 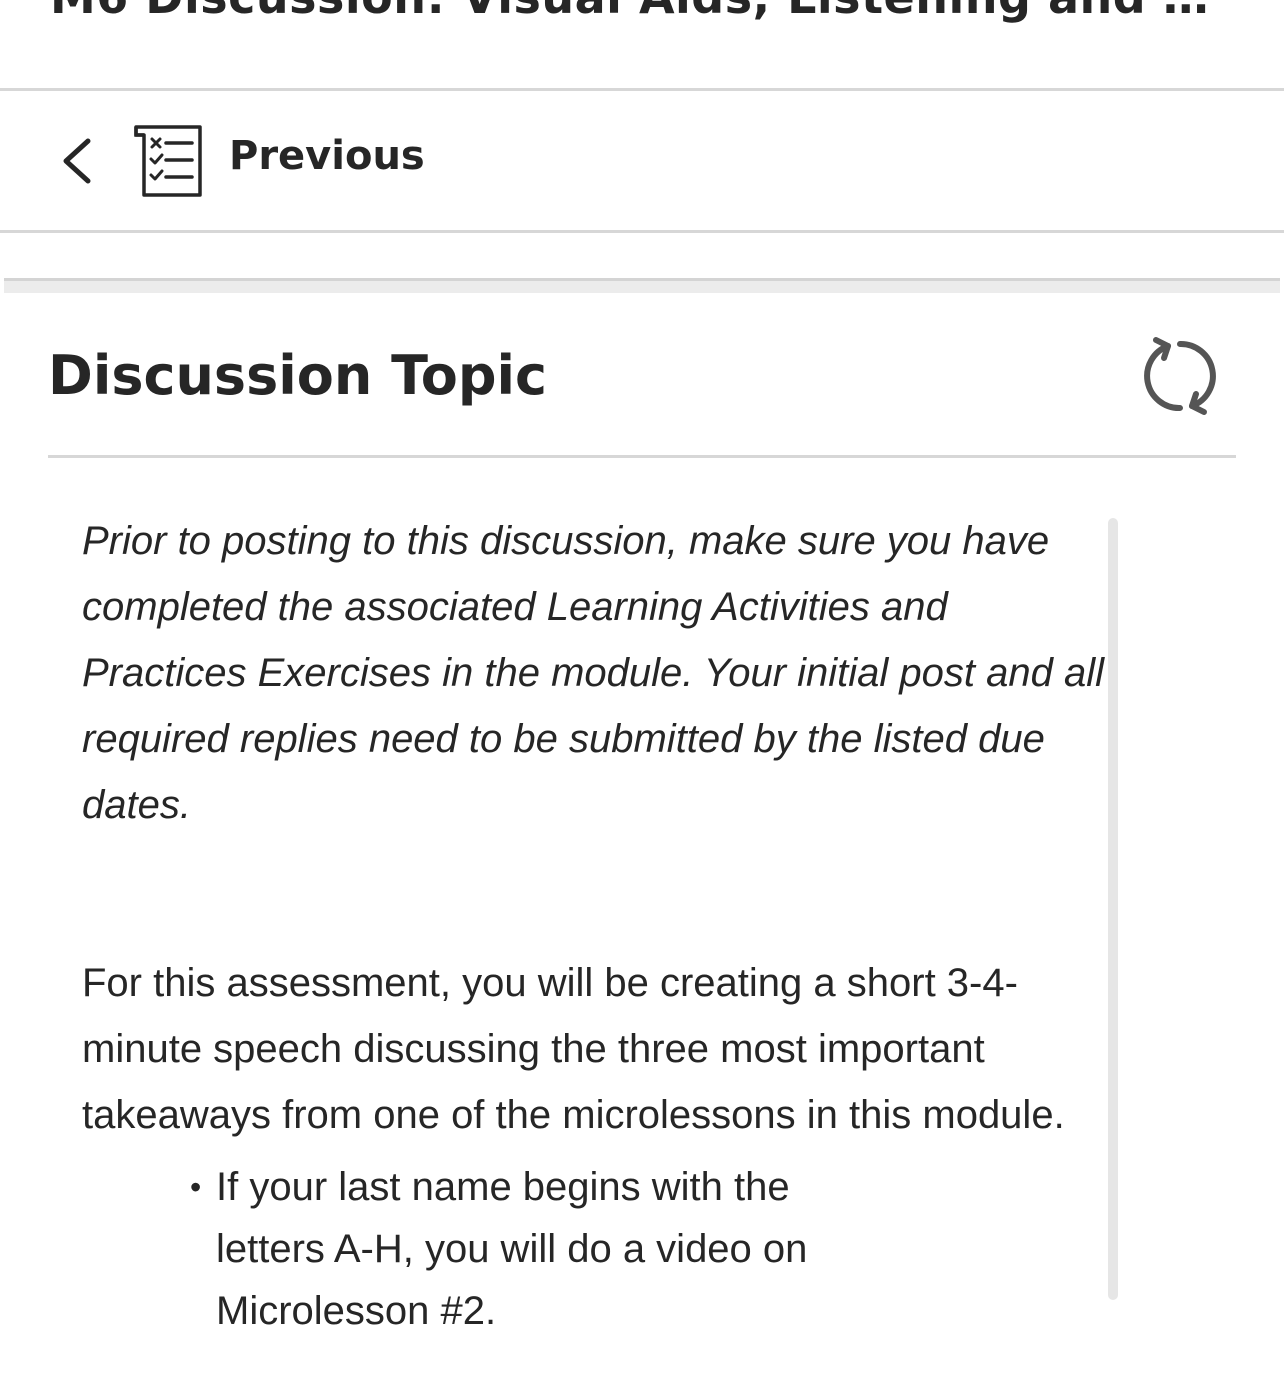 What do you see at coordinates (297, 375) in the screenshot?
I see `section-title: Discussion Topic` at bounding box center [297, 375].